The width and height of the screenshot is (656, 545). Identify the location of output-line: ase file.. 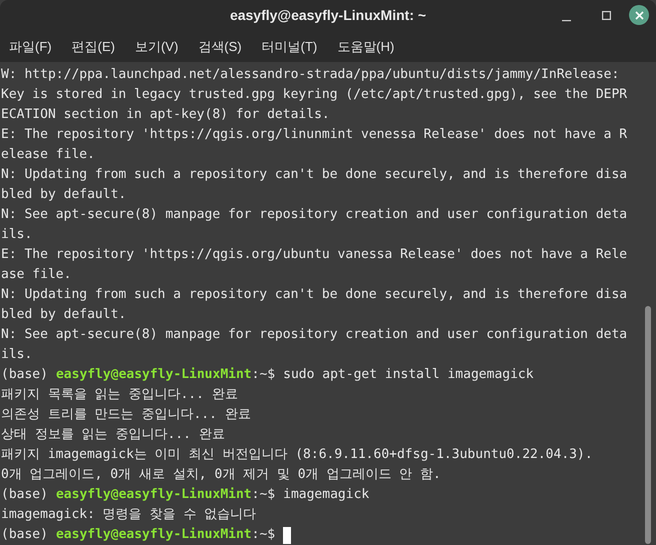
(36, 275).